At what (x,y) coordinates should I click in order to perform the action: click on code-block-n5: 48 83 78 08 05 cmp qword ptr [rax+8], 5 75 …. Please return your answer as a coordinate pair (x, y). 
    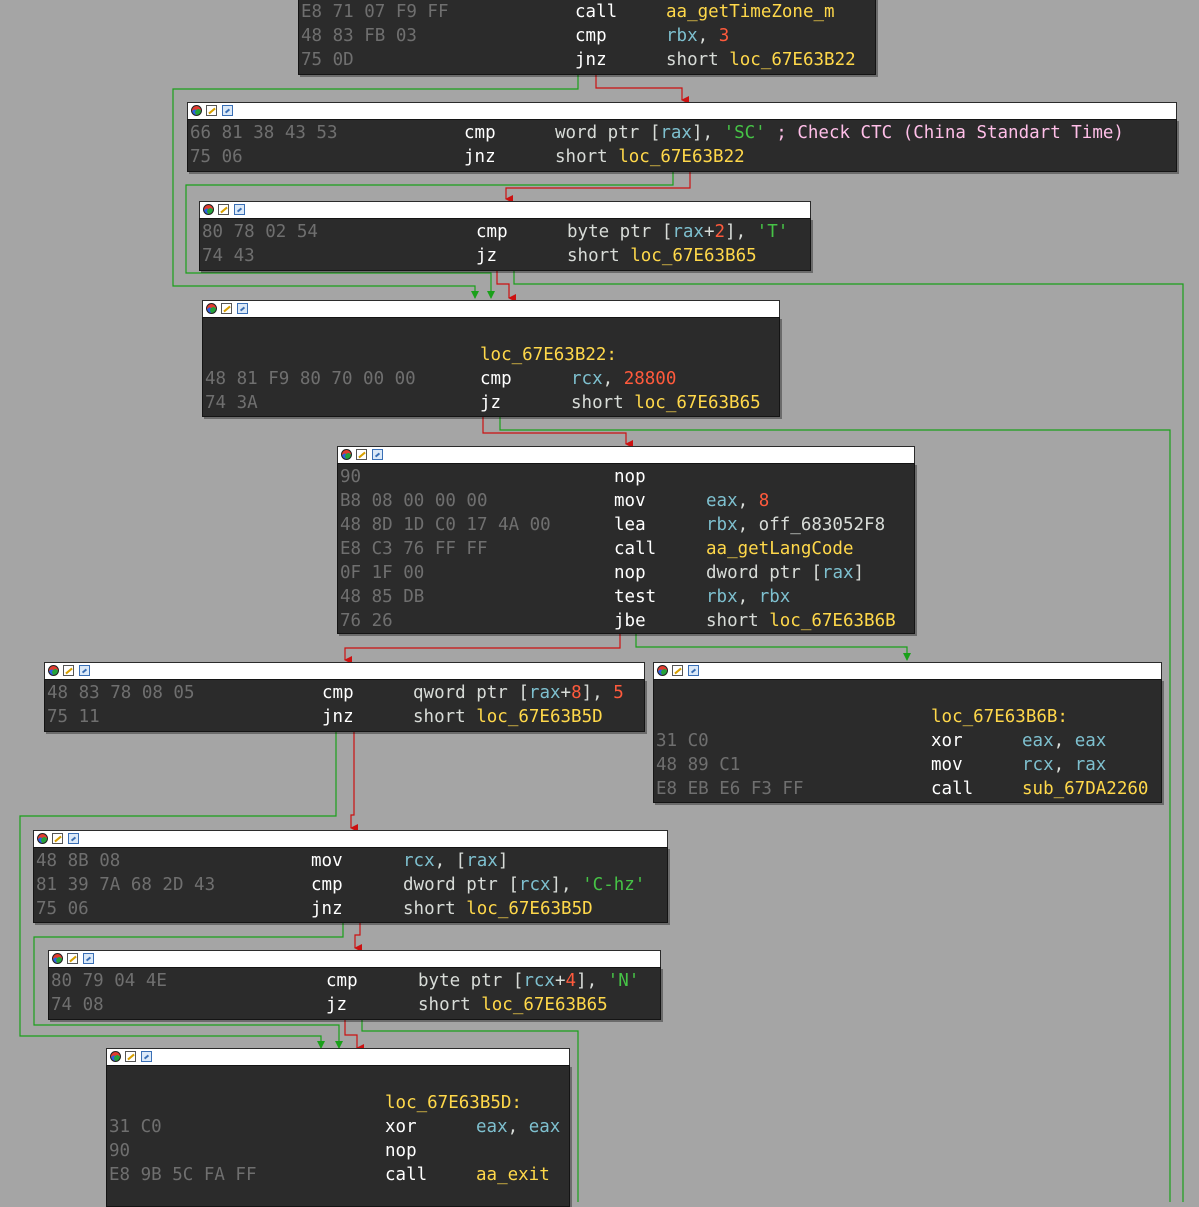
    Looking at the image, I should click on (344, 697).